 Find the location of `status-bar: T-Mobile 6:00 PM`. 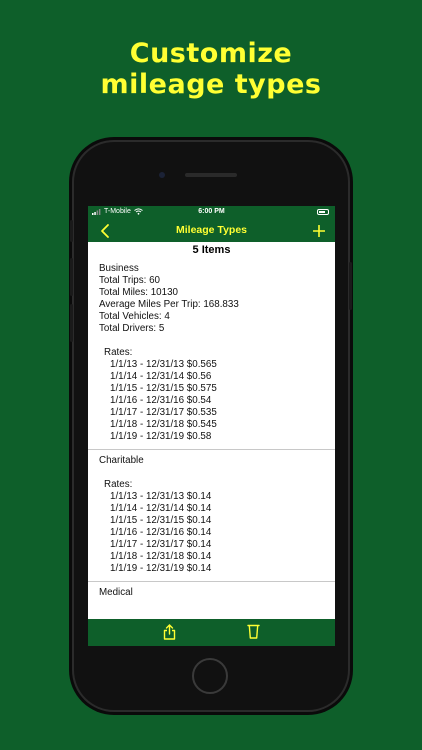

status-bar: T-Mobile 6:00 PM is located at coordinates (211, 212).